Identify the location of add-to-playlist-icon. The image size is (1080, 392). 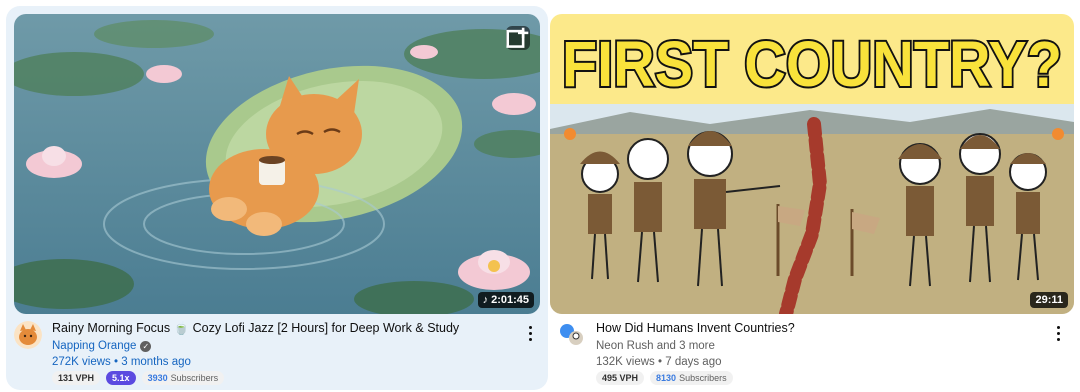
(518, 38).